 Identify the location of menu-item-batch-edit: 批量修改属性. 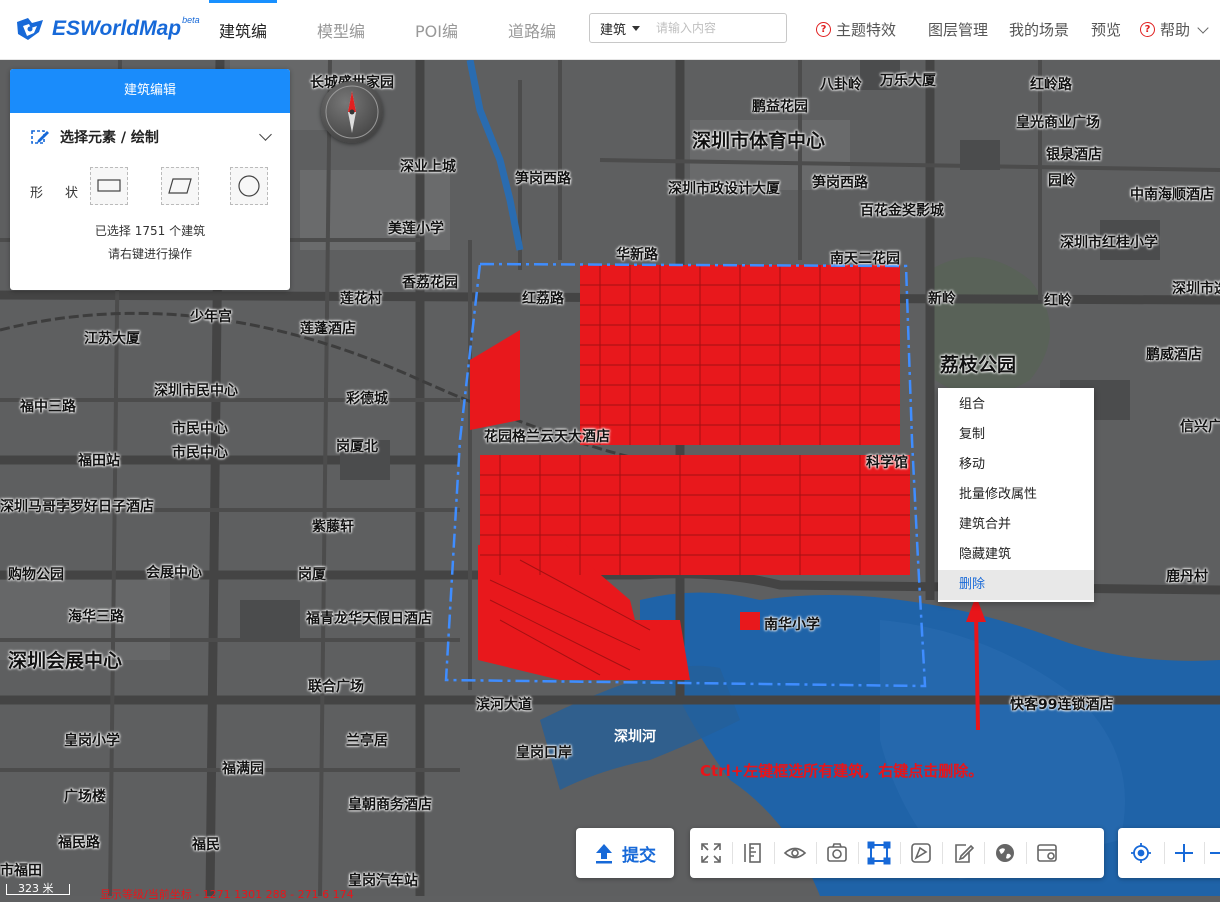
(1016, 495).